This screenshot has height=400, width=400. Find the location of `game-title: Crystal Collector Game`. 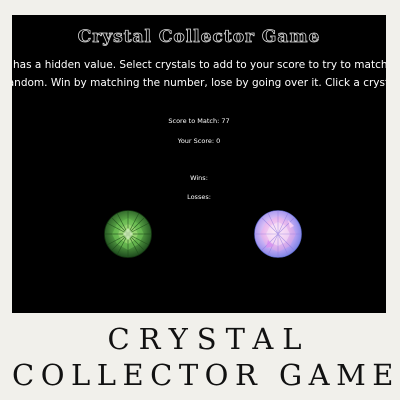

game-title: Crystal Collector Game is located at coordinates (199, 37).